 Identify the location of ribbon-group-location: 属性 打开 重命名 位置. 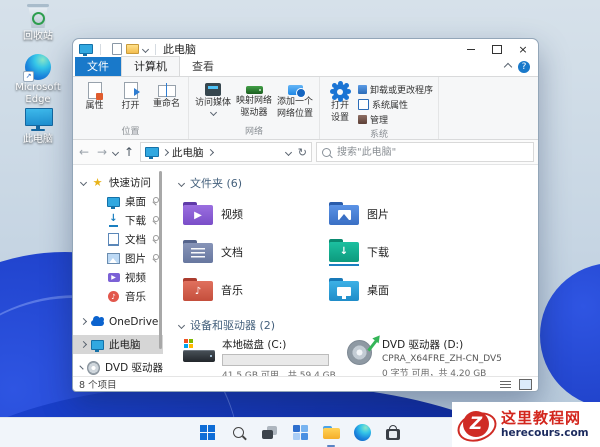
(131, 108).